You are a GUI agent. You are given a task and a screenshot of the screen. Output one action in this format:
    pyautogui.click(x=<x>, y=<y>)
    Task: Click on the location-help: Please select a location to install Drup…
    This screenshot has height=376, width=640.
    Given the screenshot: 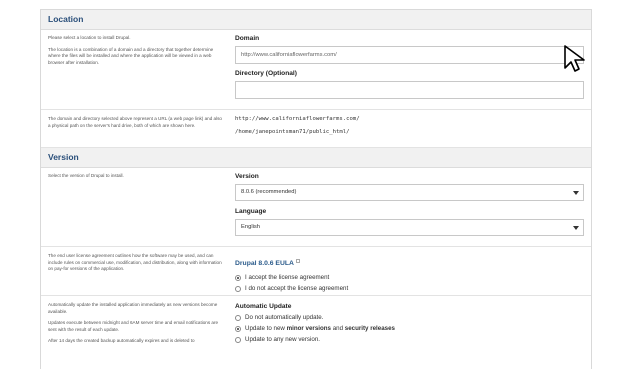 What is the action you would take?
    pyautogui.click(x=136, y=53)
    